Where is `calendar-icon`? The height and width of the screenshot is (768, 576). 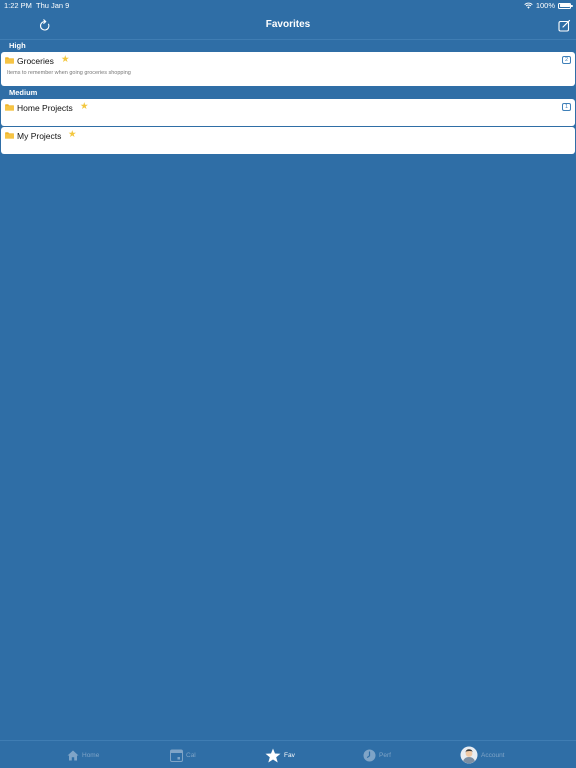
calendar-icon is located at coordinates (176, 755).